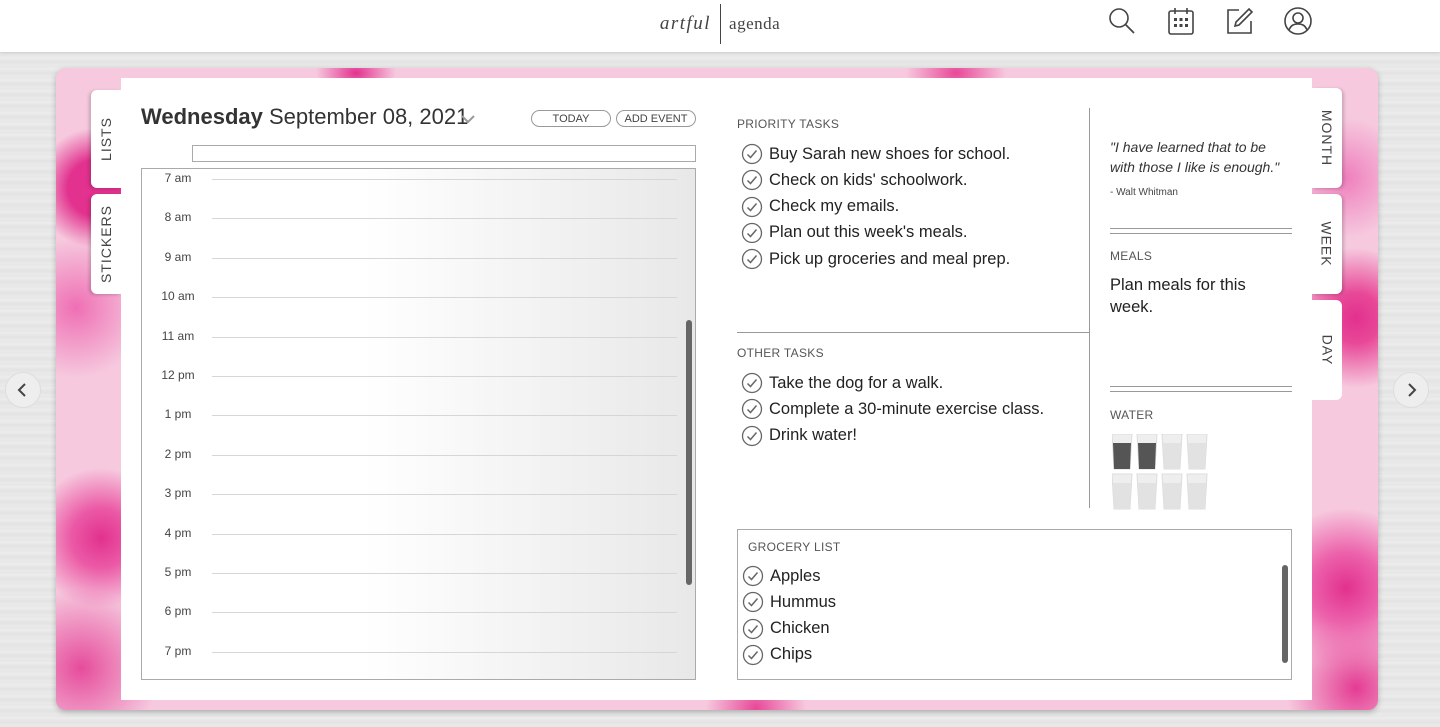 This screenshot has height=727, width=1440. What do you see at coordinates (795, 575) in the screenshot?
I see `task-text: Apples` at bounding box center [795, 575].